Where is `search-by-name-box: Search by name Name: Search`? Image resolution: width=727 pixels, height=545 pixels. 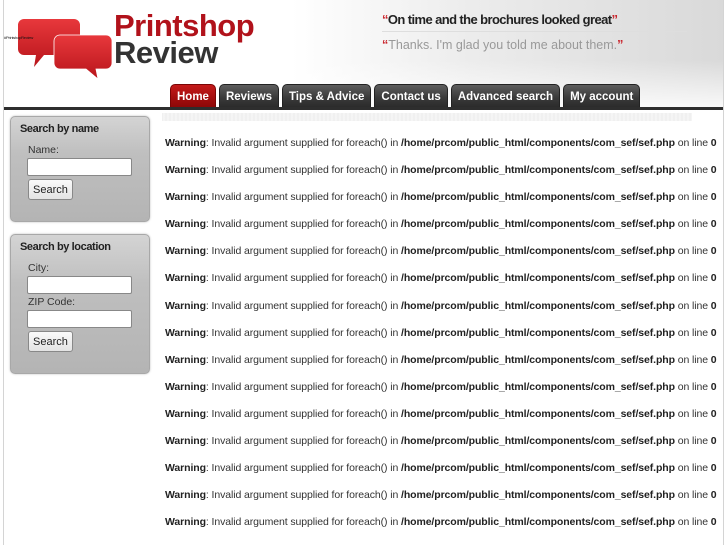 search-by-name-box: Search by name Name: Search is located at coordinates (80, 169).